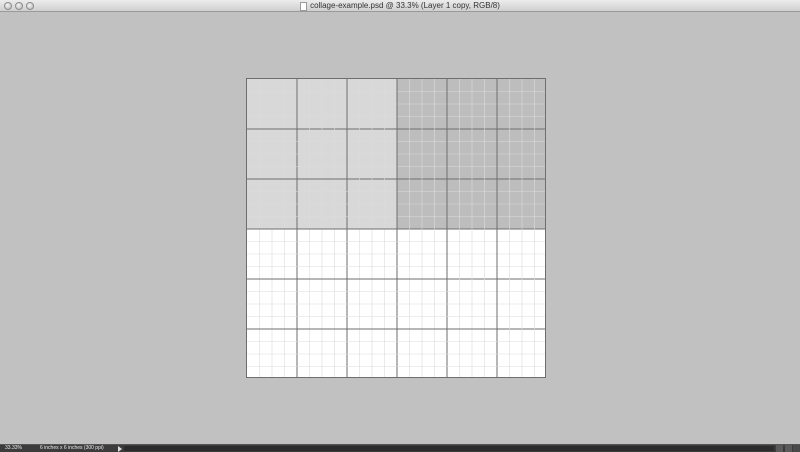 This screenshot has height=452, width=800. I want to click on resize-grip, so click(796, 448).